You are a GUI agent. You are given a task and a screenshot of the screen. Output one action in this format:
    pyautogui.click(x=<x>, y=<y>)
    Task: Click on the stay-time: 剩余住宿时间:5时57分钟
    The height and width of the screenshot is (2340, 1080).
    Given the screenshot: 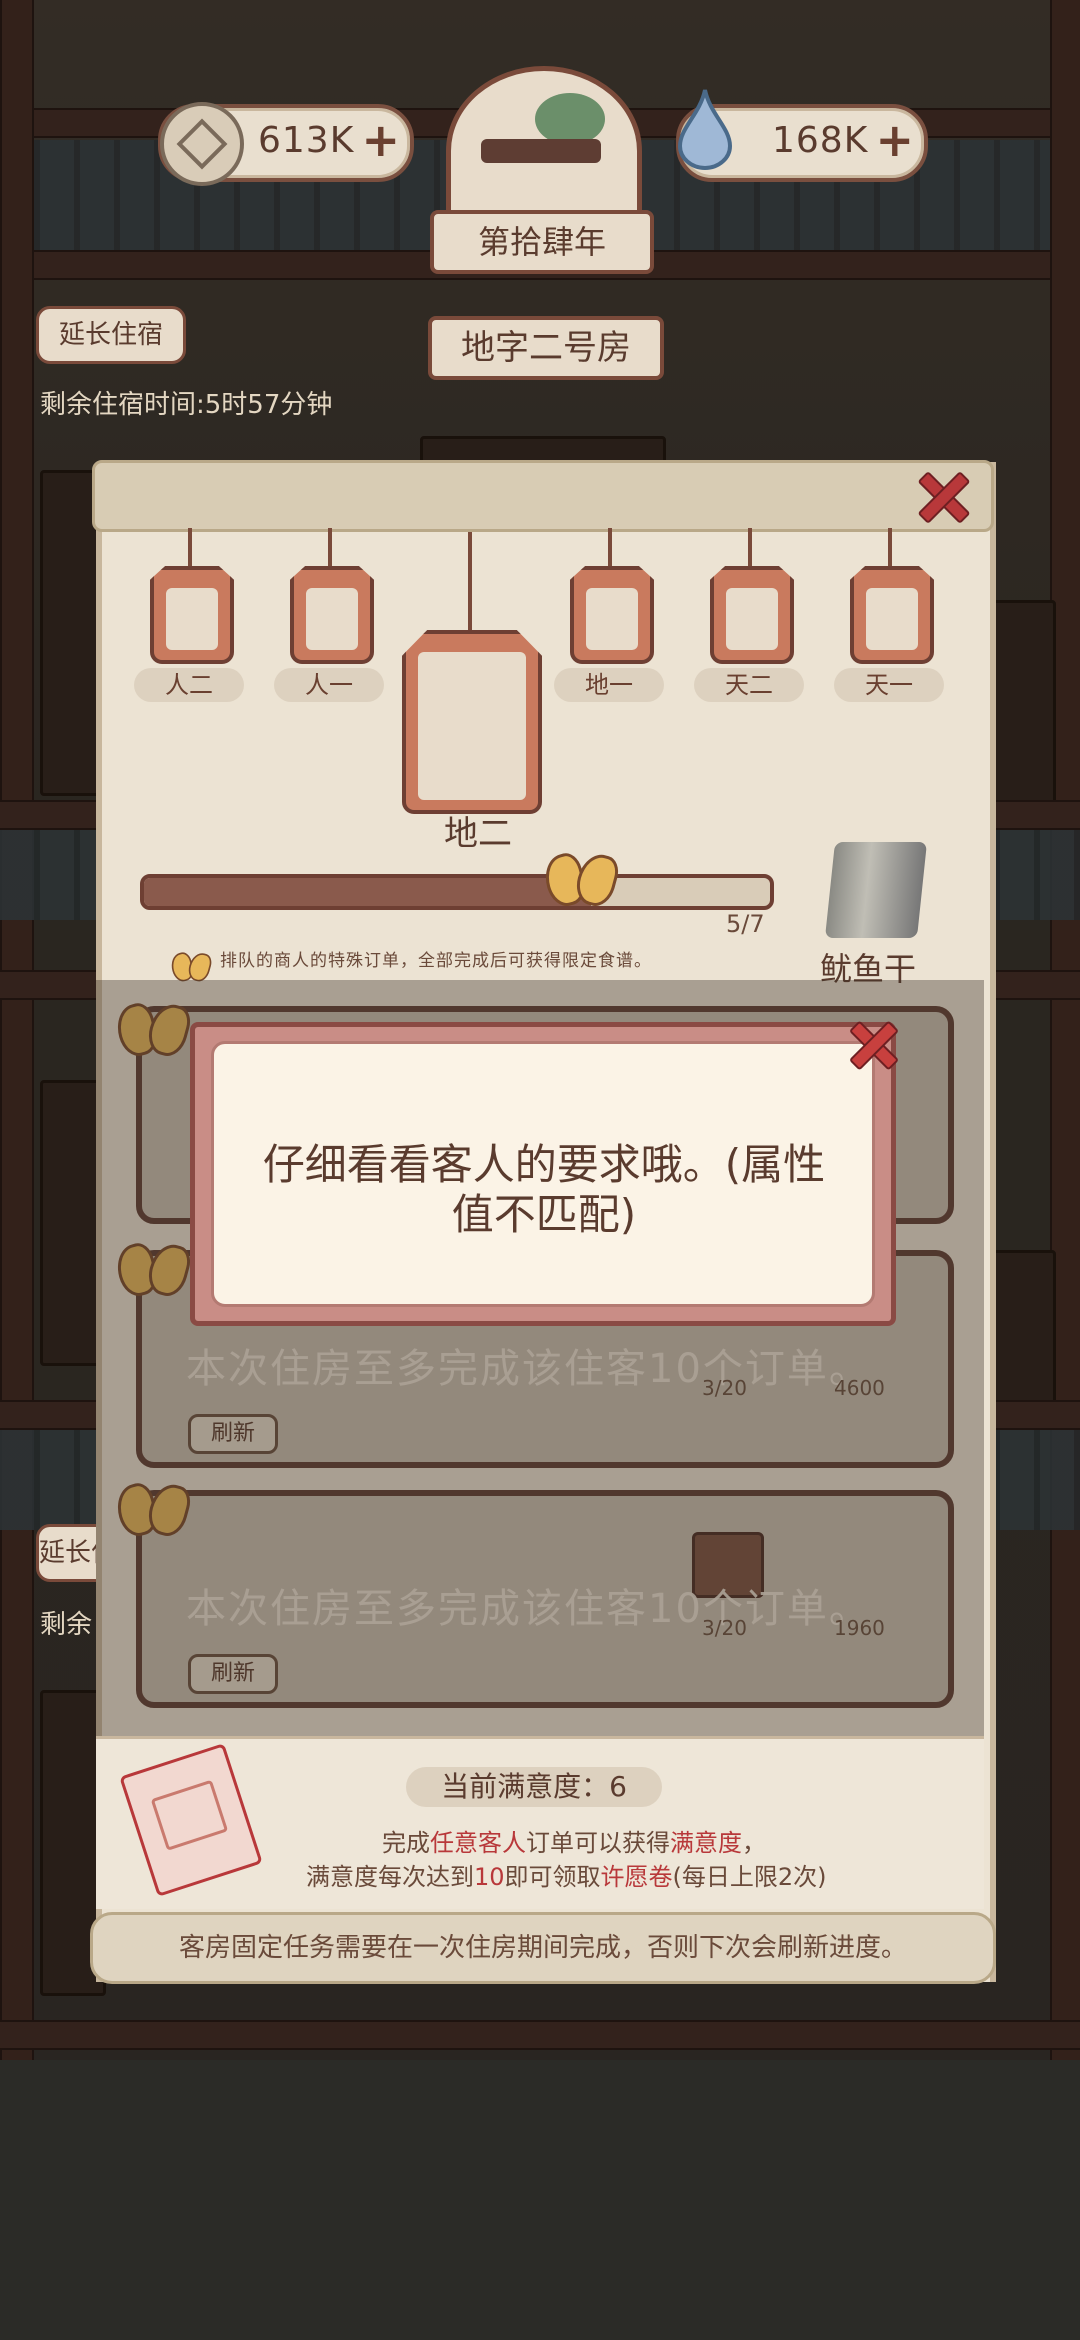 What is the action you would take?
    pyautogui.click(x=186, y=405)
    